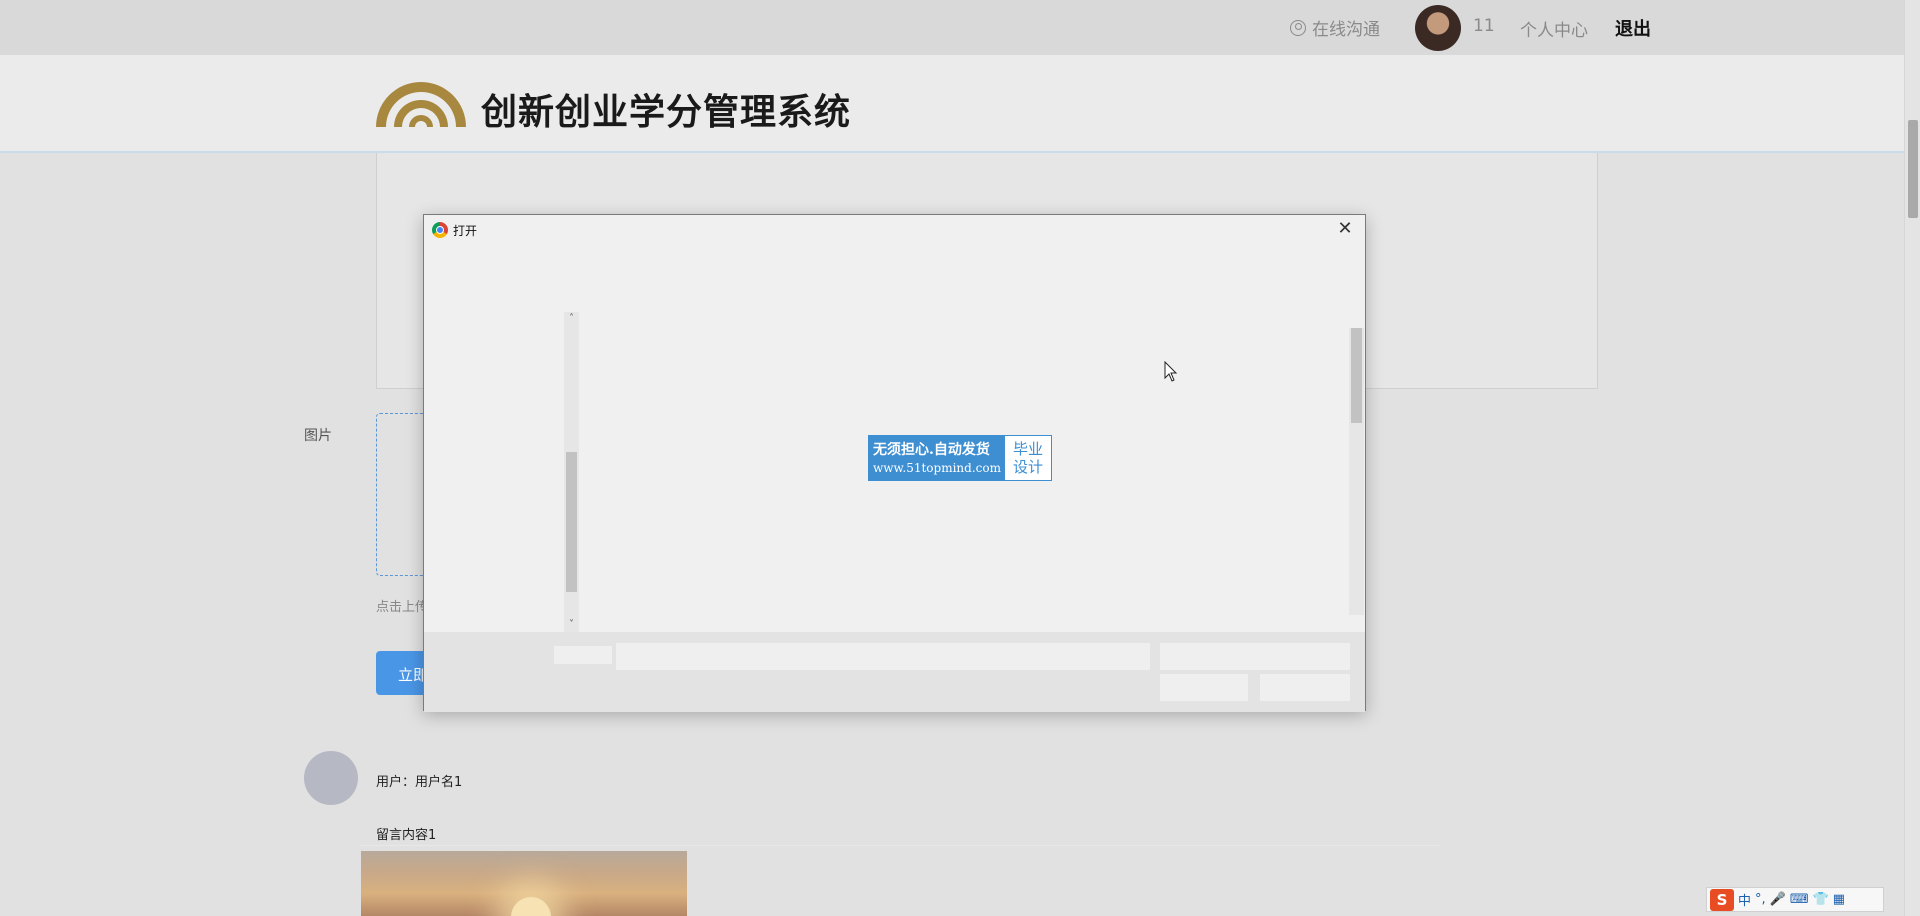  What do you see at coordinates (1438, 28) in the screenshot?
I see `user-avatar` at bounding box center [1438, 28].